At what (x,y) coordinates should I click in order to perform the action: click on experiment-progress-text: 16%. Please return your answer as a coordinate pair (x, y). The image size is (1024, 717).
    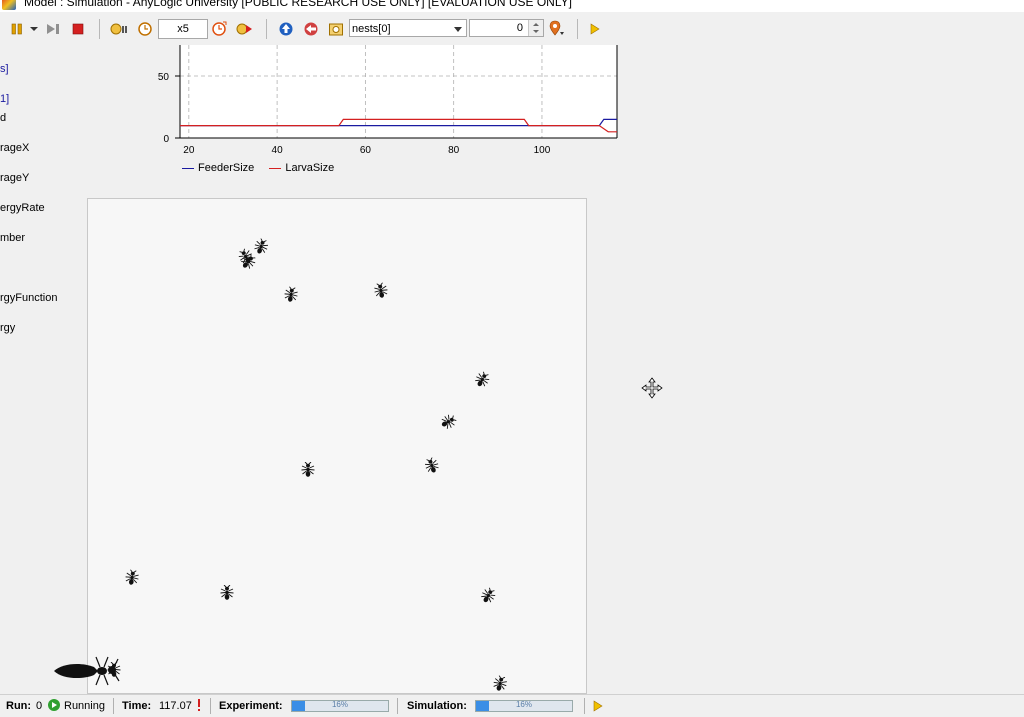
    Looking at the image, I should click on (339, 704).